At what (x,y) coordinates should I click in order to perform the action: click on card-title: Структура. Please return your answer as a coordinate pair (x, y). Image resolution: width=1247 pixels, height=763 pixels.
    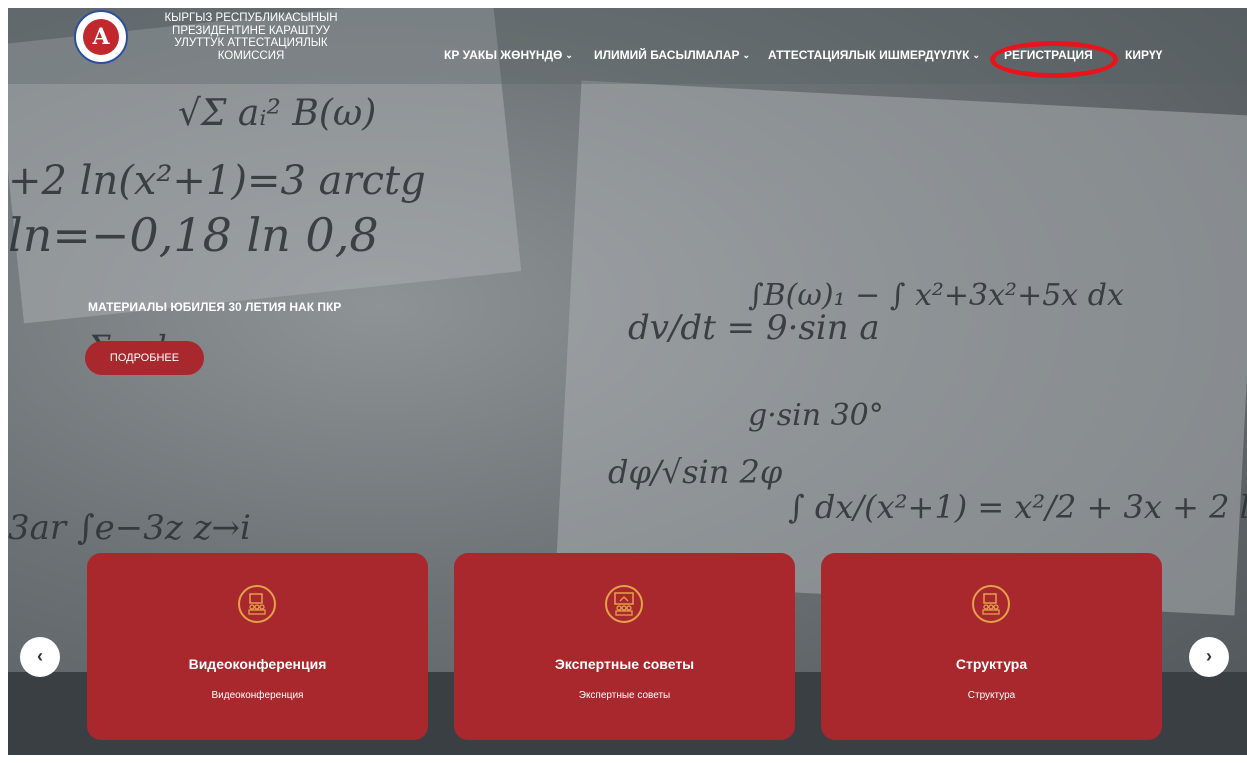
    Looking at the image, I should click on (991, 664).